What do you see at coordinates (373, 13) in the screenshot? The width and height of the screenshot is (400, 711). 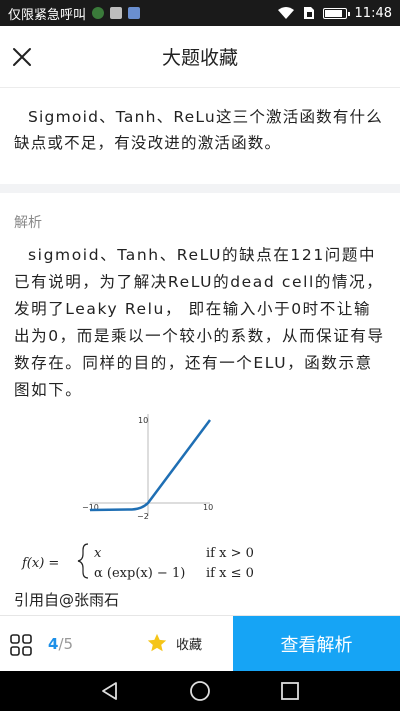 I see `clock: 11:48` at bounding box center [373, 13].